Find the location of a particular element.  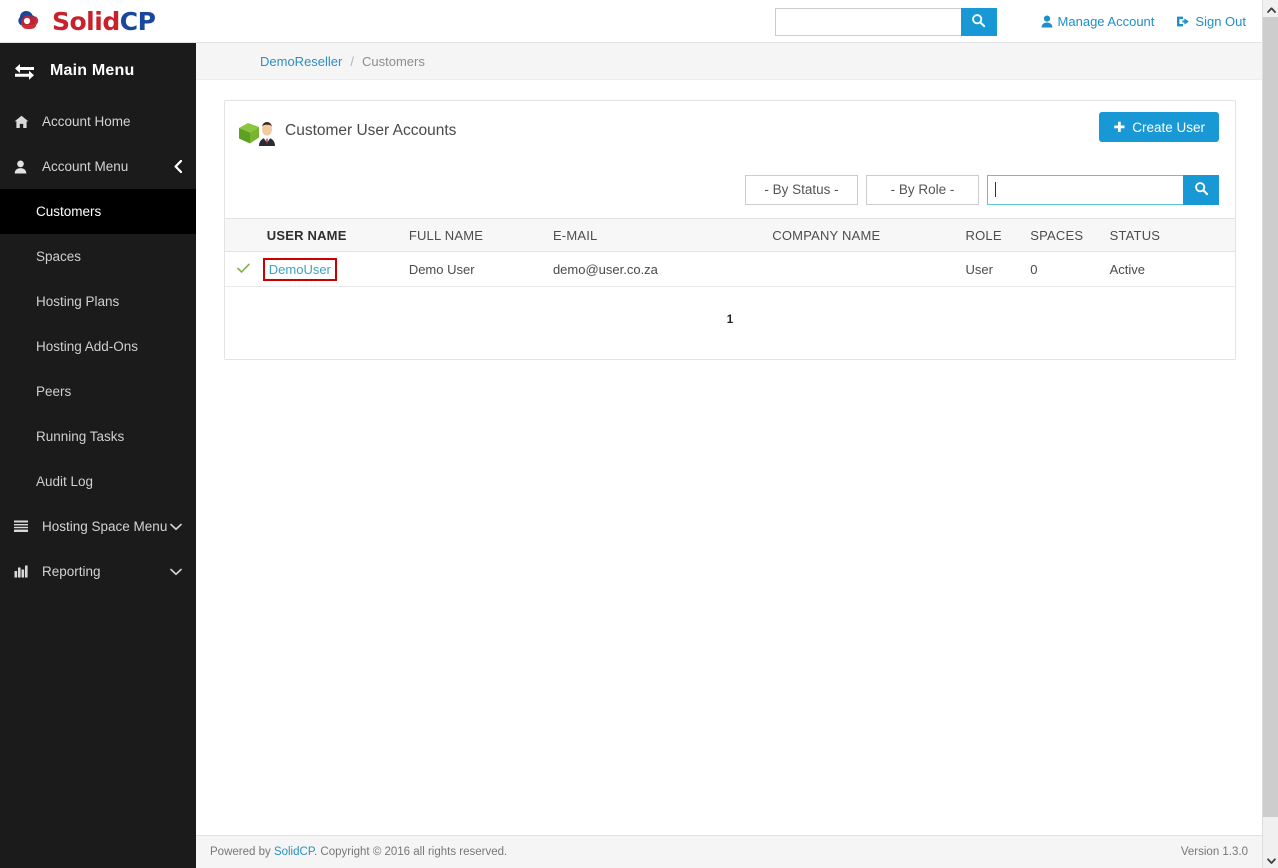

sidebar-item-account-menu: Account Menu is located at coordinates (98, 166).